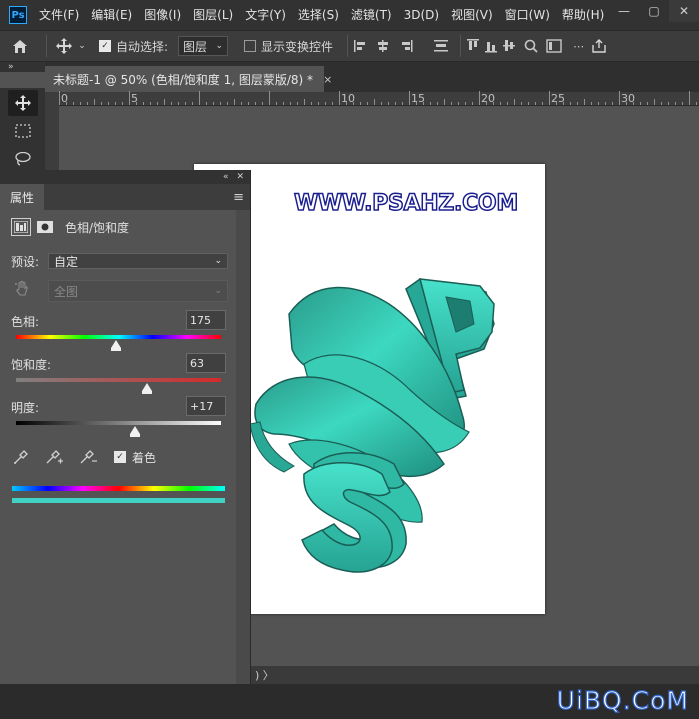 The height and width of the screenshot is (719, 699). Describe the element at coordinates (54, 457) in the screenshot. I see `eyedropper-add-icon` at that location.